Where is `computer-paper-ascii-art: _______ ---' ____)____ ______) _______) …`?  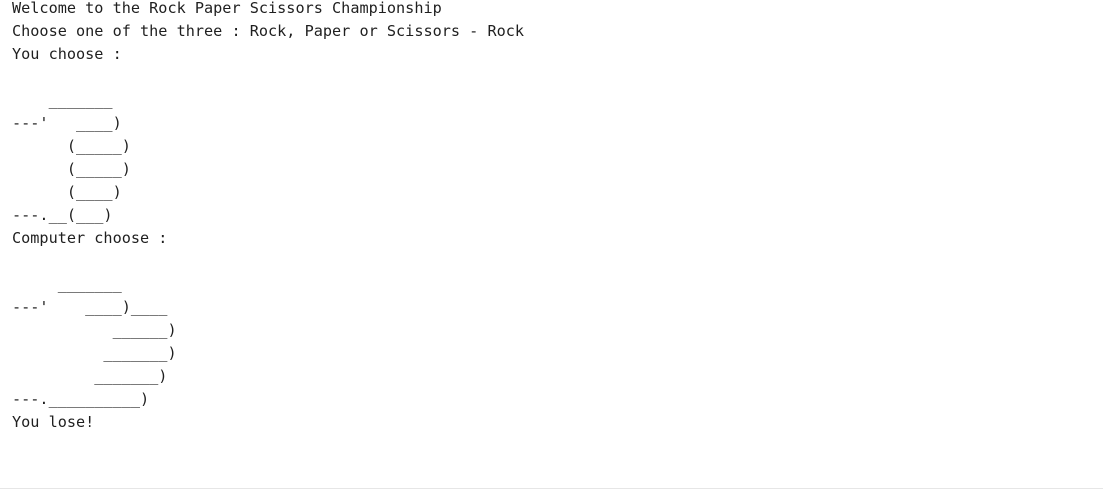 computer-paper-ascii-art: _______ ---' ____)____ ______) _______) … is located at coordinates (94, 341).